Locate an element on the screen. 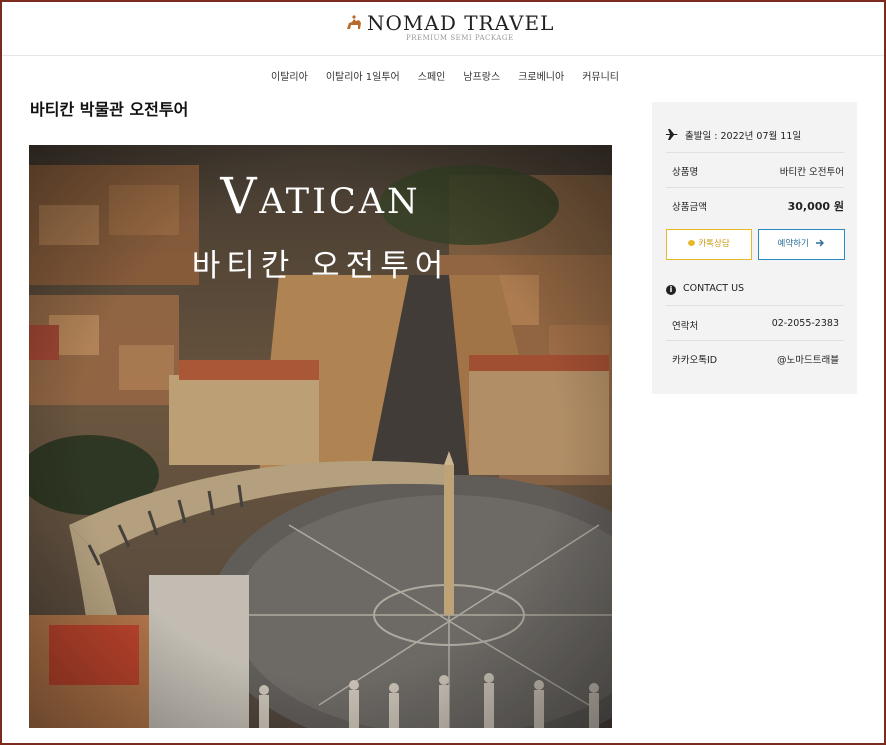 This screenshot has height=745, width=886. departure-date: 출발일 : 2022년 07월 11일 is located at coordinates (743, 136).